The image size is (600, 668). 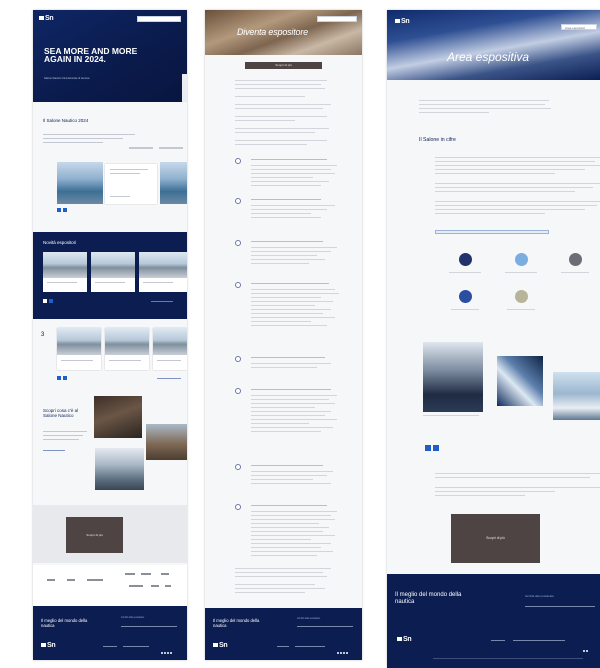 I want to click on map-link, so click(x=492, y=232).